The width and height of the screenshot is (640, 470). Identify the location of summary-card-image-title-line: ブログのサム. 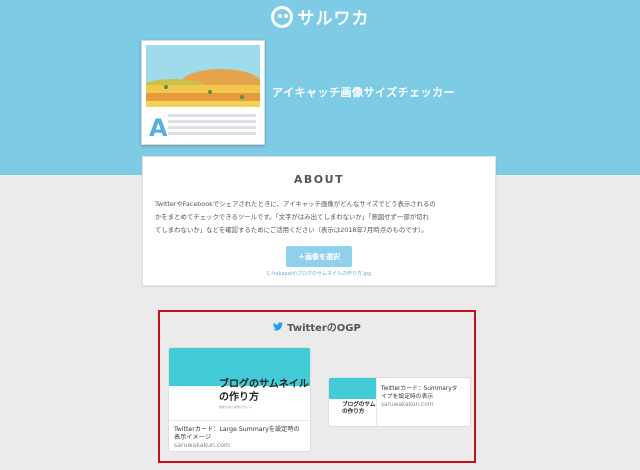
(359, 405).